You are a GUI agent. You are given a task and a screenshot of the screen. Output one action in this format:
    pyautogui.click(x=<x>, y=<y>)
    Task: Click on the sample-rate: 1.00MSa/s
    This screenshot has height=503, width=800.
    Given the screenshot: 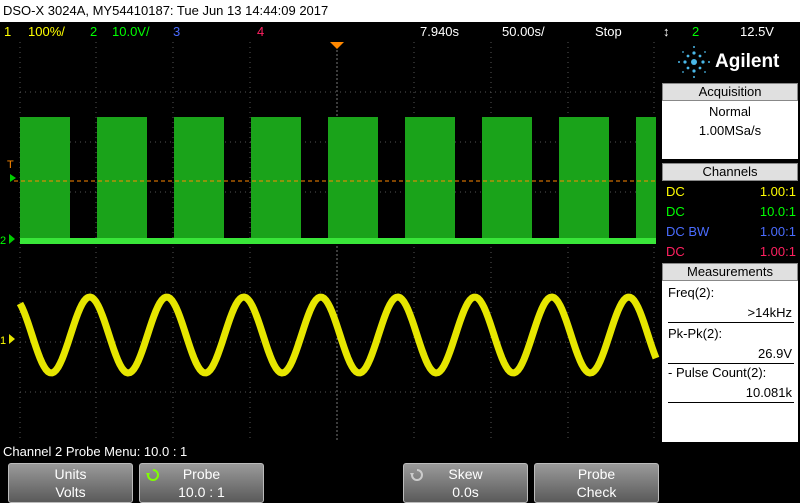 What is the action you would take?
    pyautogui.click(x=730, y=130)
    